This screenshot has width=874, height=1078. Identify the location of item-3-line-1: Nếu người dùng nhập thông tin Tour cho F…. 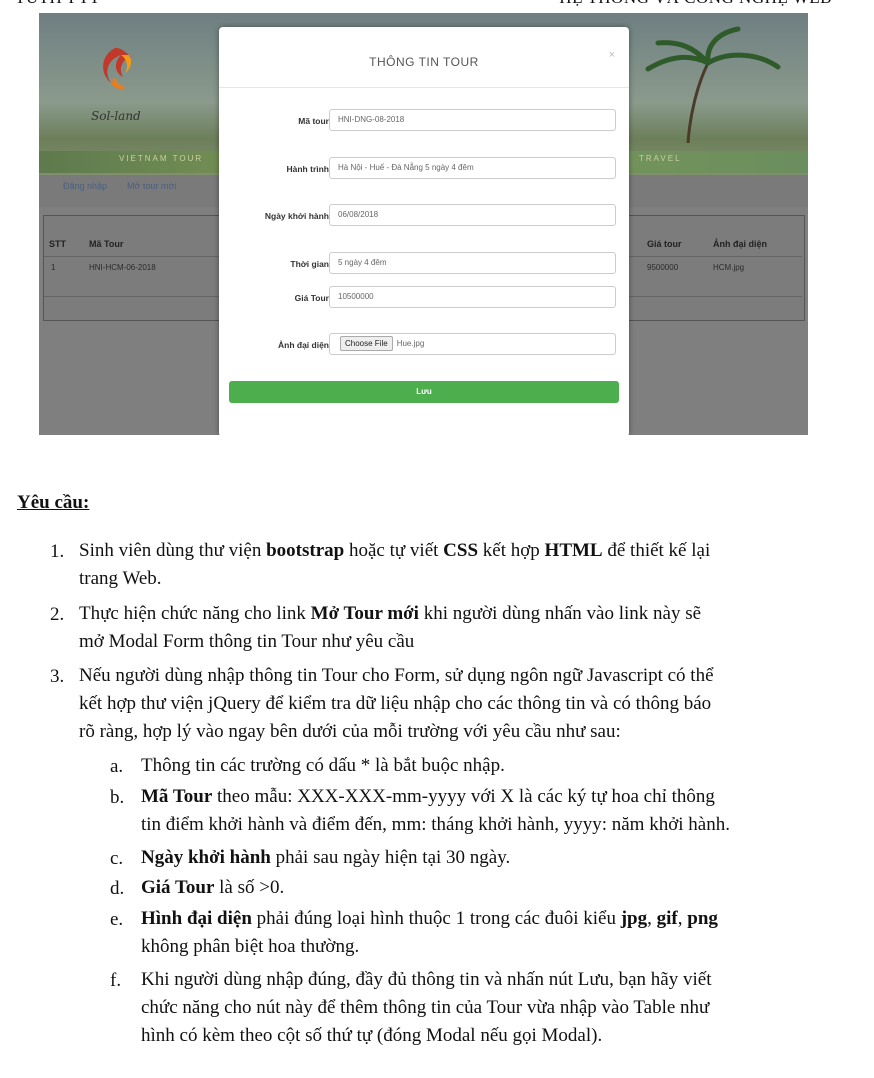
(396, 675).